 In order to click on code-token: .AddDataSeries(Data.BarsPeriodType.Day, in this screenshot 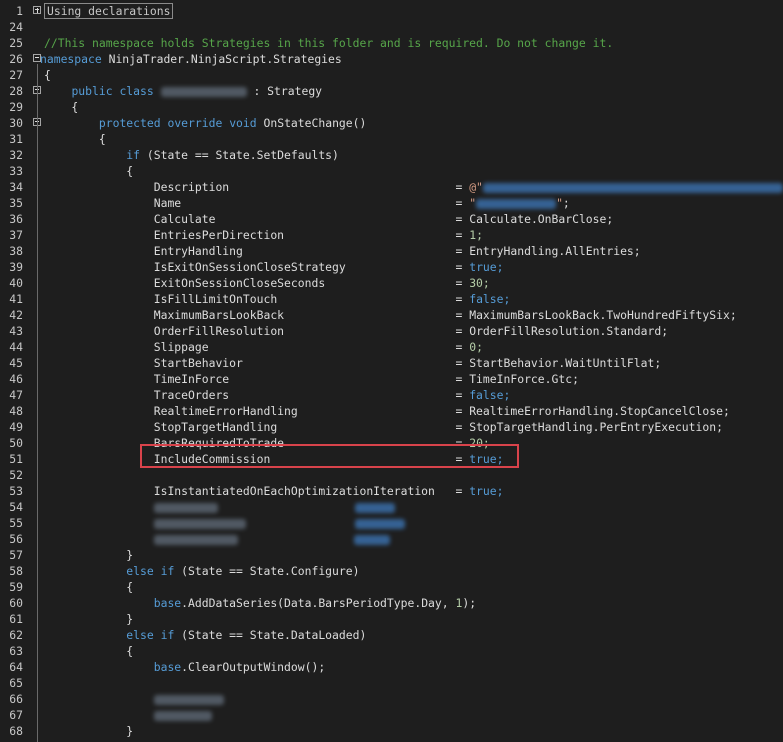, I will do `click(318, 603)`.